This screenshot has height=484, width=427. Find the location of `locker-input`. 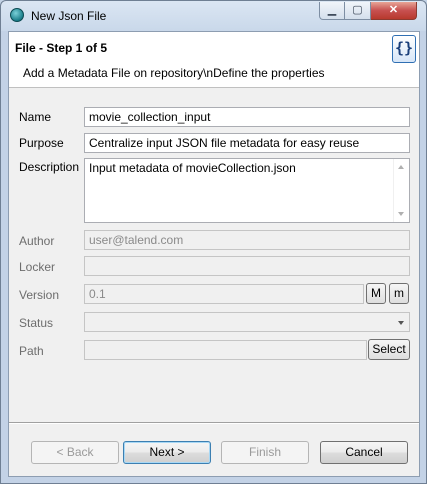

locker-input is located at coordinates (247, 266).